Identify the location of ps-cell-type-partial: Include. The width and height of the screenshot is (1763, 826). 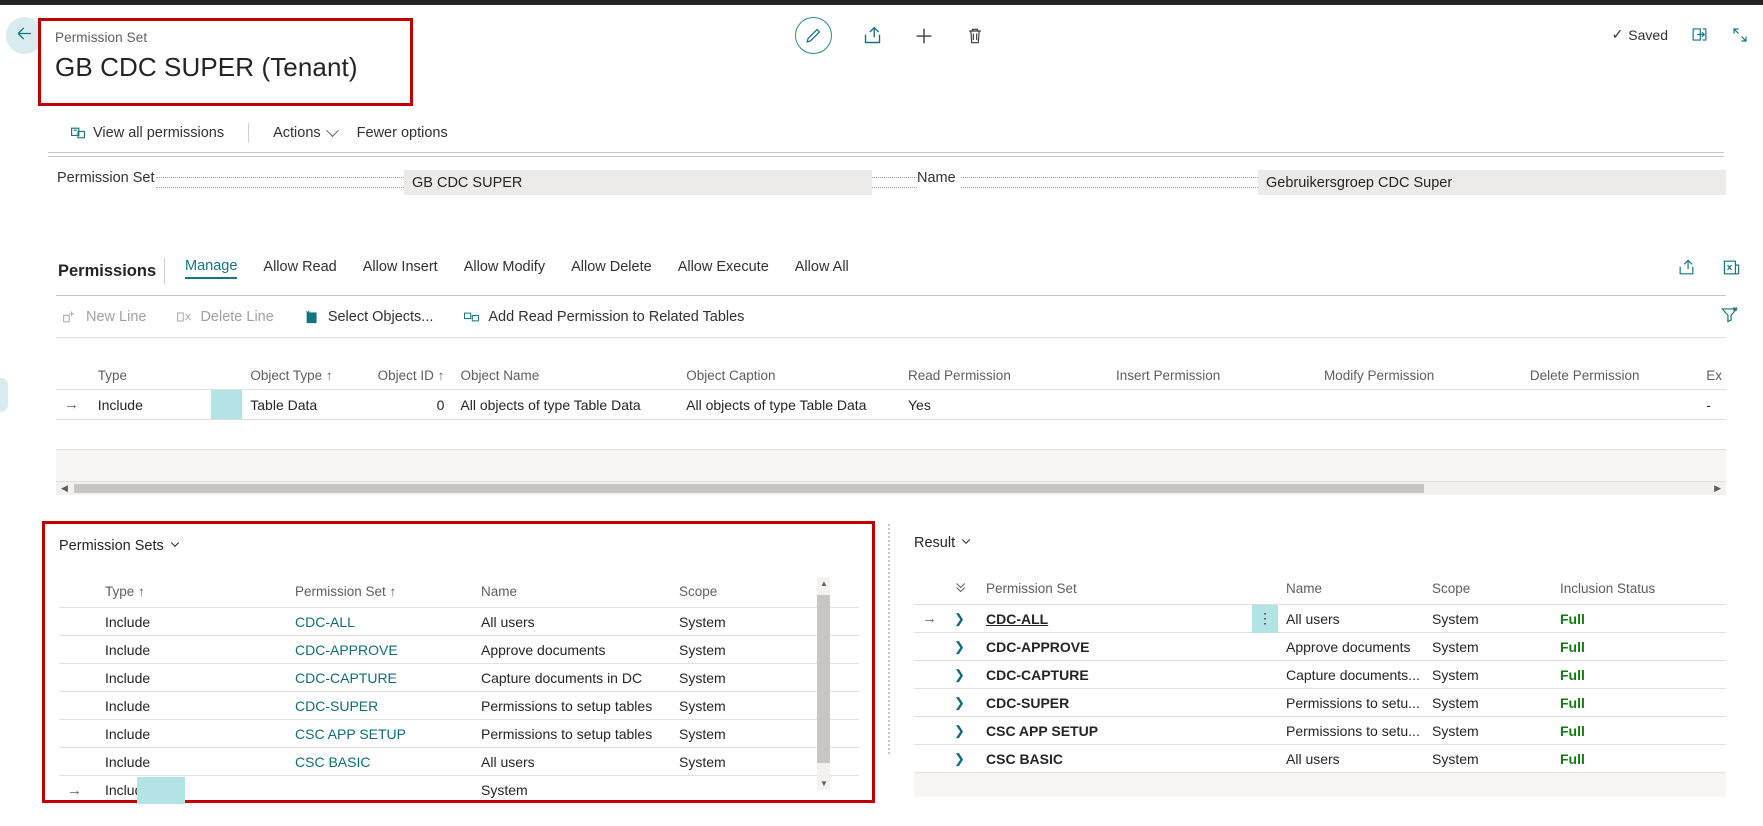
(117, 790).